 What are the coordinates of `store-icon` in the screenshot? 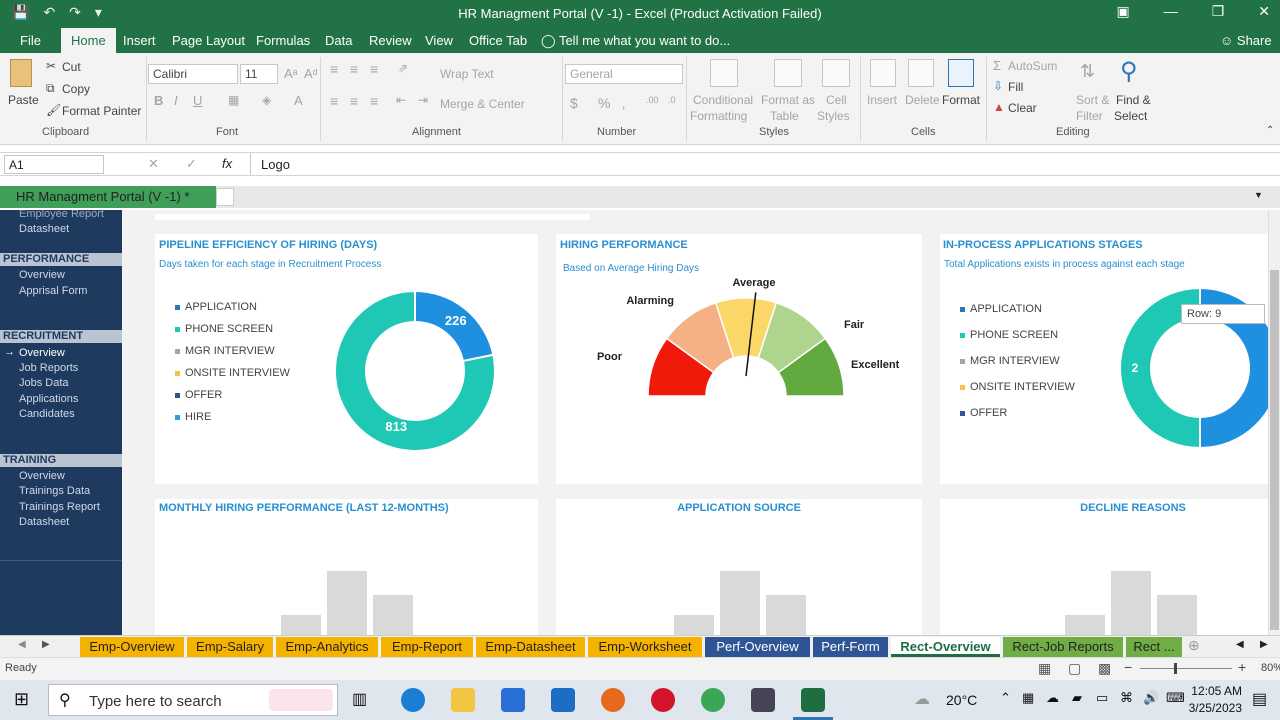 It's located at (513, 700).